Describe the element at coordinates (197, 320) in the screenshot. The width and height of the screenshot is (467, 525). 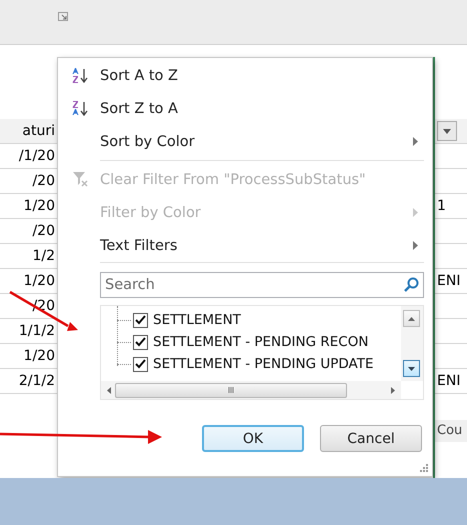
I see `value-label: SETTLEMENT` at that location.